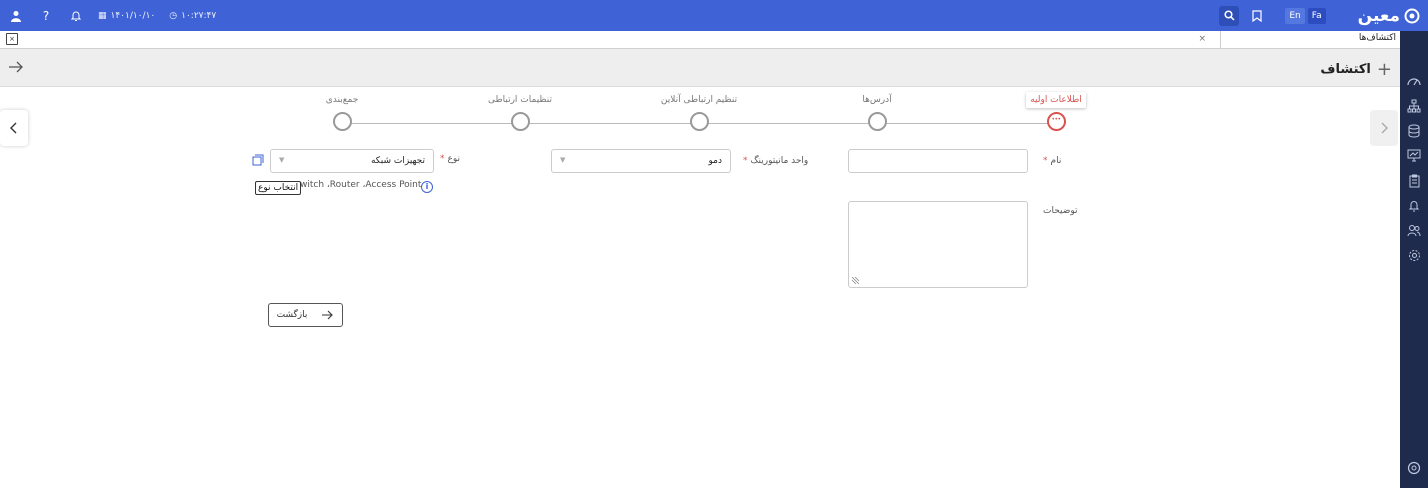 The width and height of the screenshot is (1428, 488). I want to click on sidebar-item-monitor, so click(1414, 155).